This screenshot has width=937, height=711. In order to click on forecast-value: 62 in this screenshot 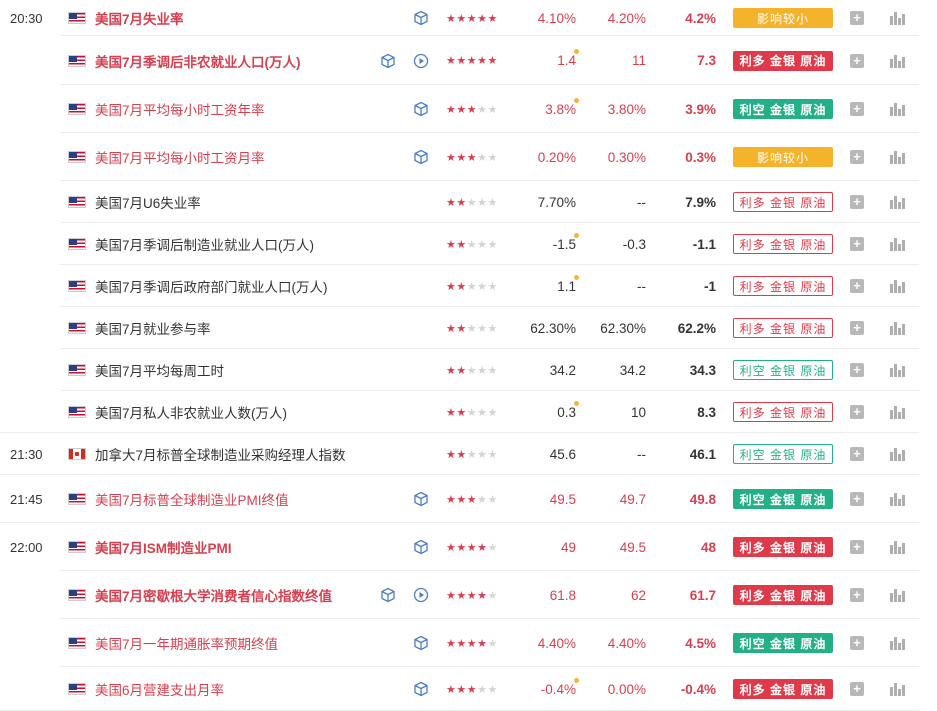, I will do `click(638, 595)`.